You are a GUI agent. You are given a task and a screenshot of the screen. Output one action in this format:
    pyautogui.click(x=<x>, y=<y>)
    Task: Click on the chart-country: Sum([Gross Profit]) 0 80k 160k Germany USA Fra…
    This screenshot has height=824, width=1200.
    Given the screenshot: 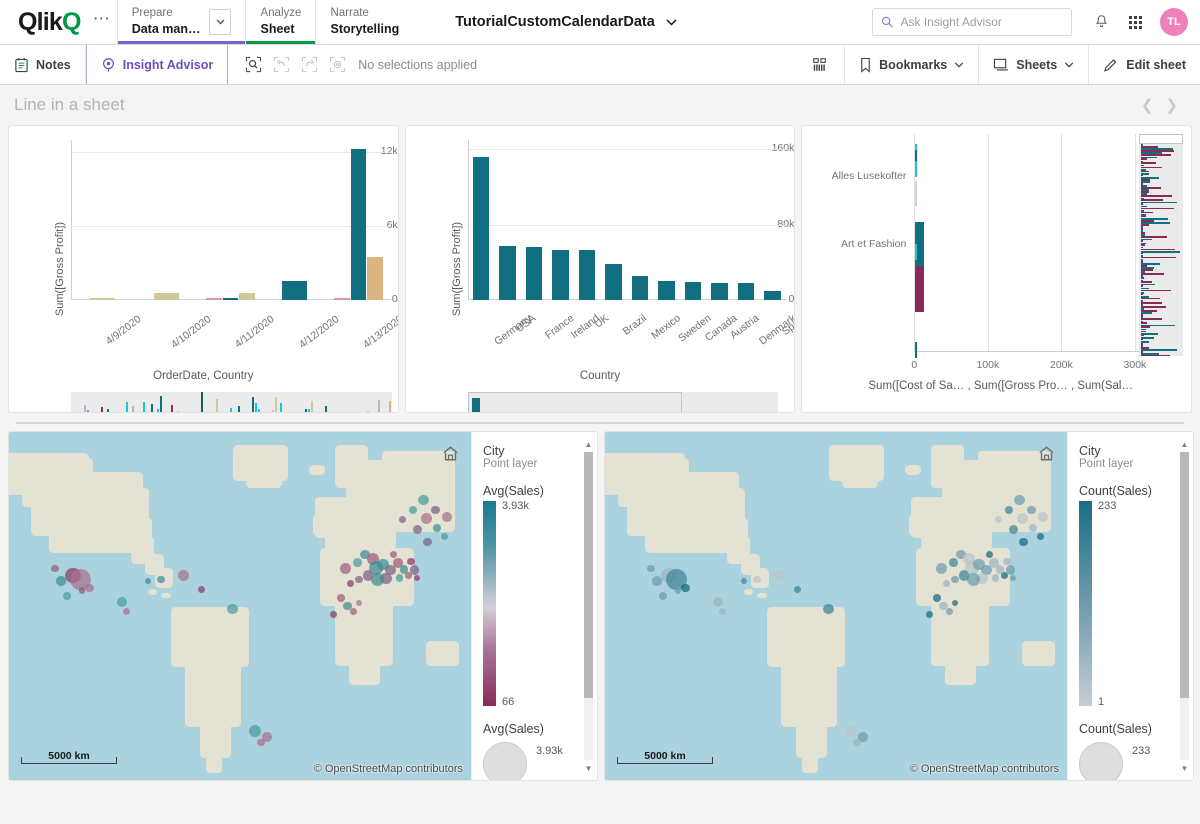 What is the action you would take?
    pyautogui.click(x=600, y=269)
    